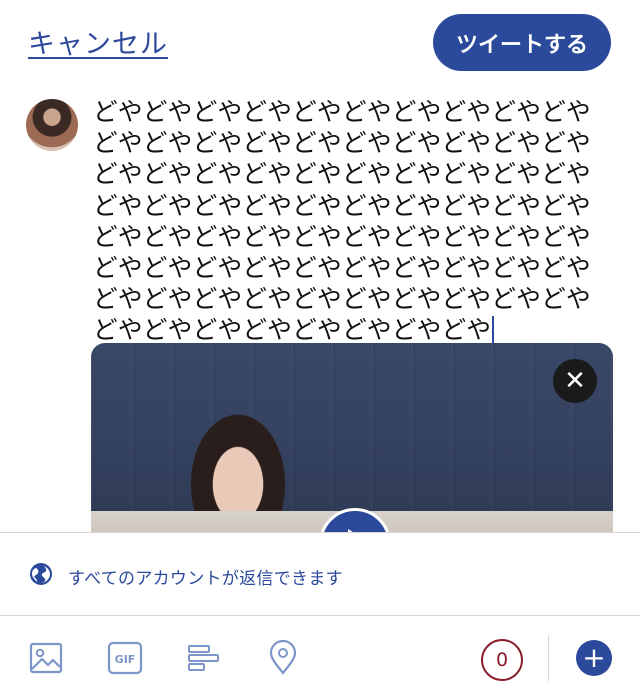  I want to click on cancel-link: キャンセル, so click(98, 41).